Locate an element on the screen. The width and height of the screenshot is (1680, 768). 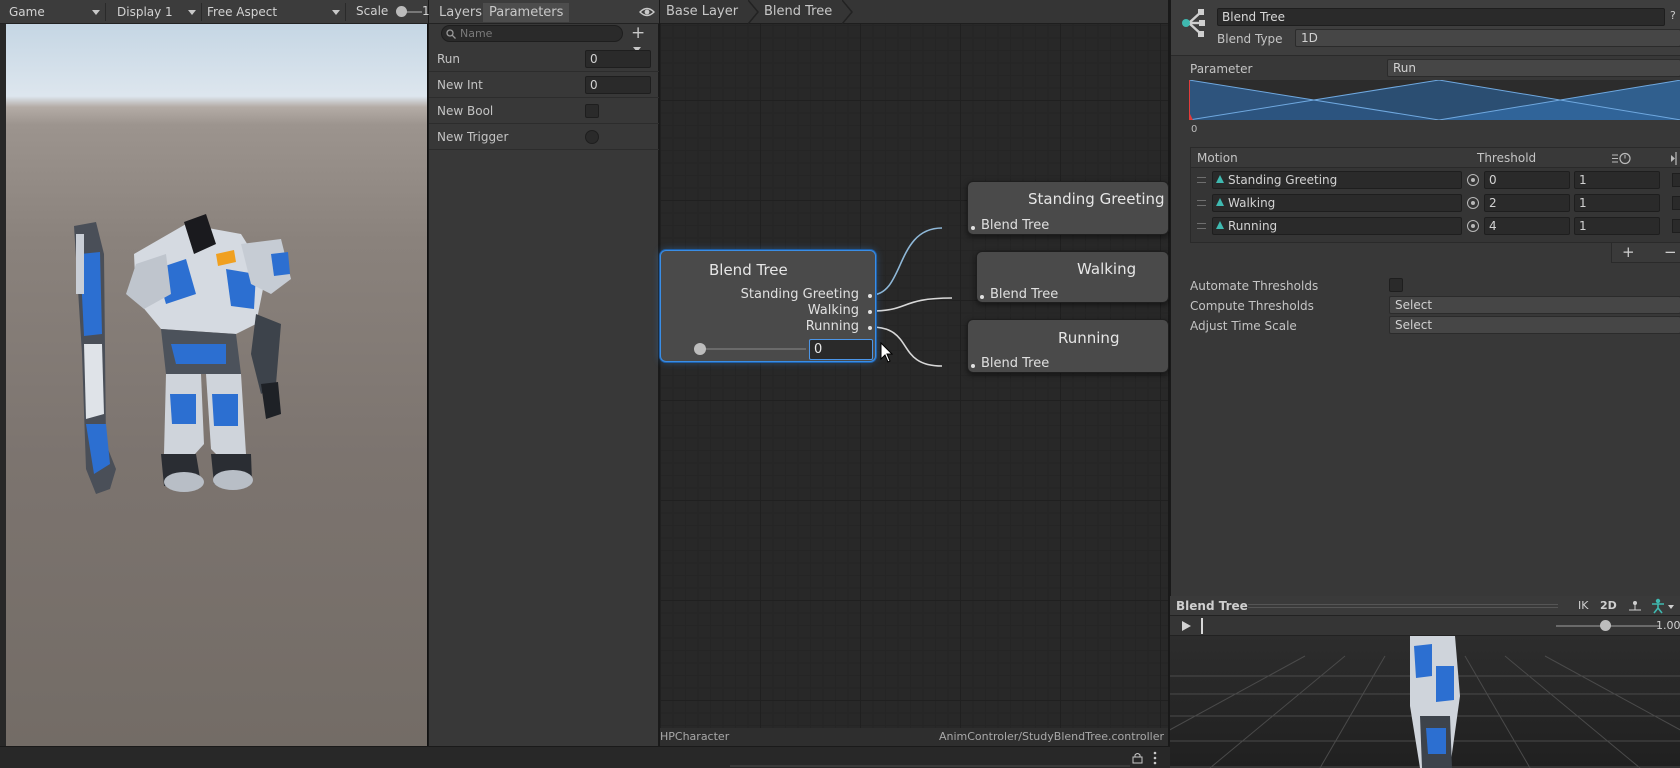
parameter-name: New Bool is located at coordinates (465, 111).